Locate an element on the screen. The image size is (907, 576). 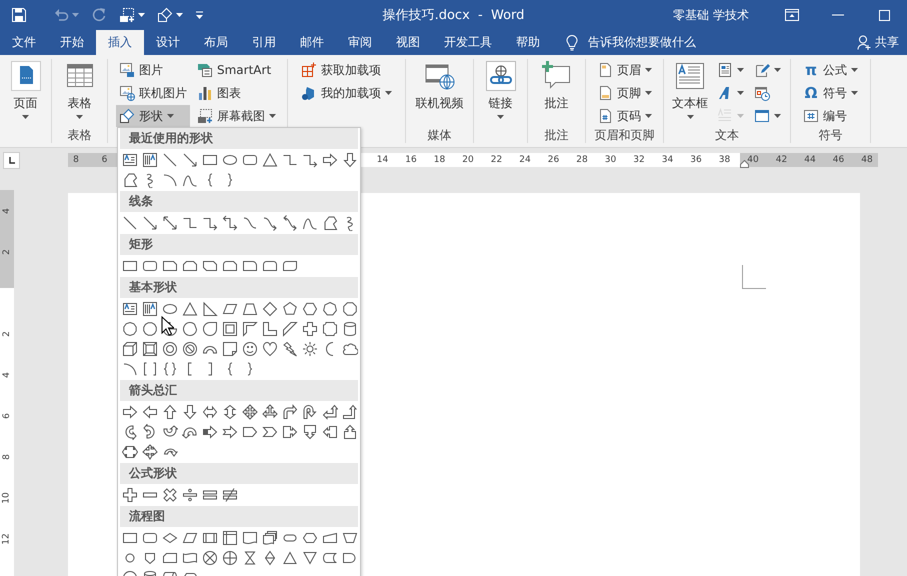
ruler-number: 20 is located at coordinates (468, 160).